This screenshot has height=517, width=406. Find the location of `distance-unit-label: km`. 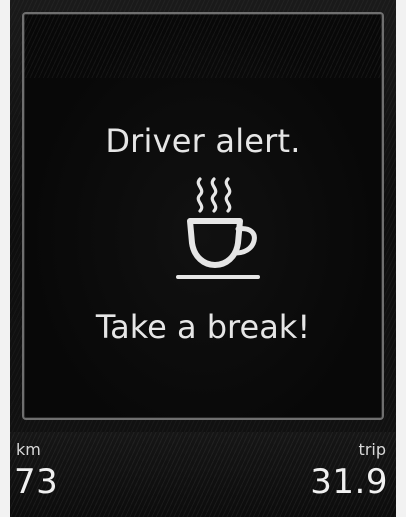

distance-unit-label: km is located at coordinates (28, 449).